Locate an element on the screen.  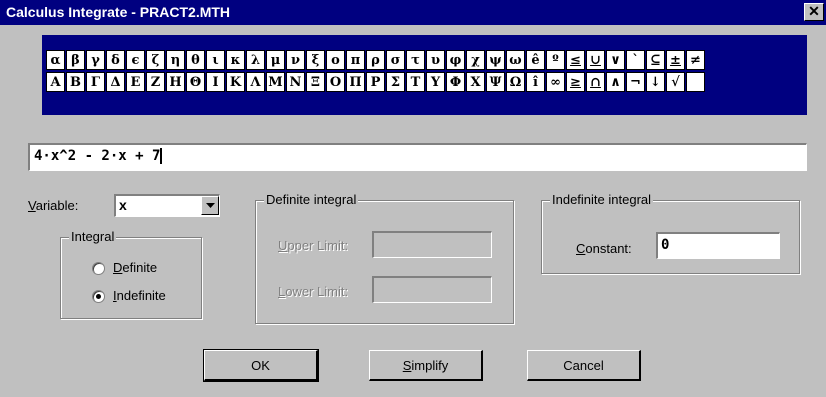
symbol-button: Η is located at coordinates (175, 82).